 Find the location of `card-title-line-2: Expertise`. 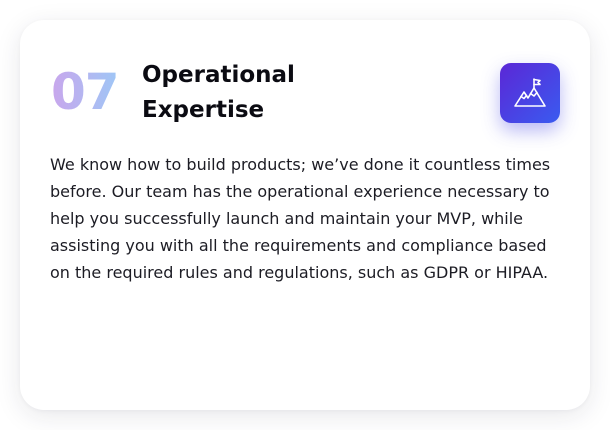

card-title-line-2: Expertise is located at coordinates (203, 110).